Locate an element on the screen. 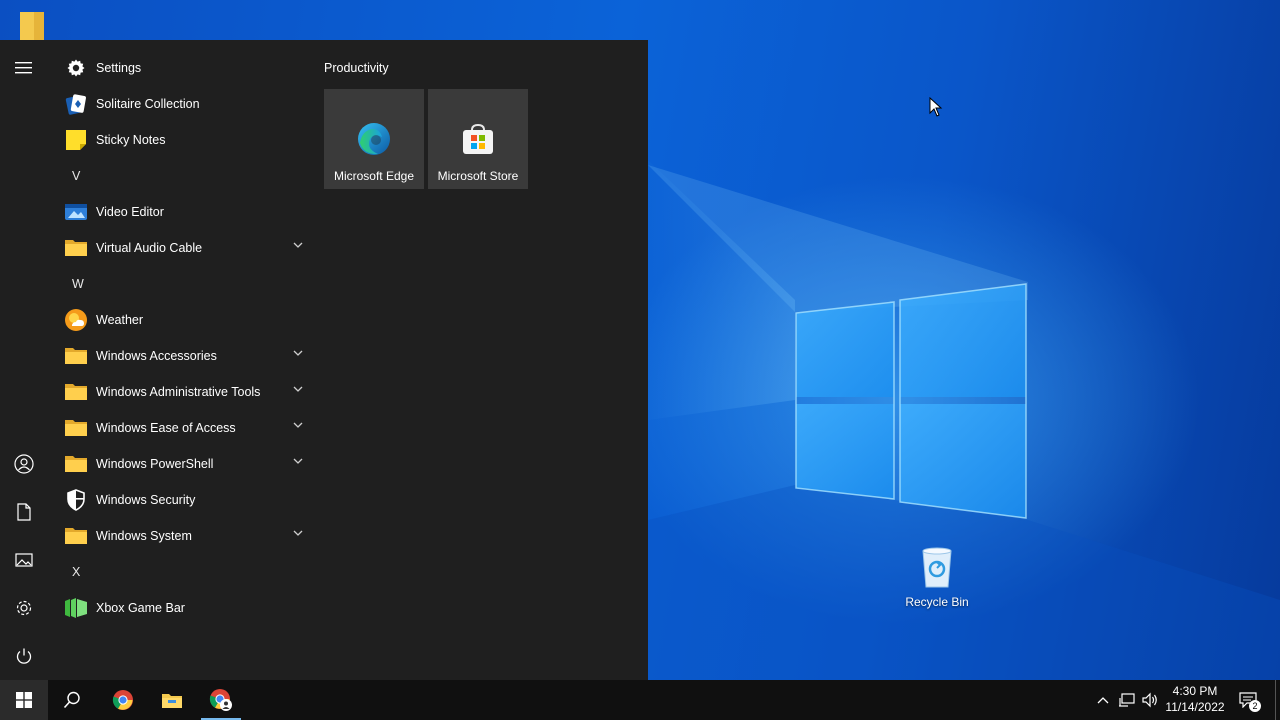 The image size is (1280, 720). search-icon is located at coordinates (71, 700).